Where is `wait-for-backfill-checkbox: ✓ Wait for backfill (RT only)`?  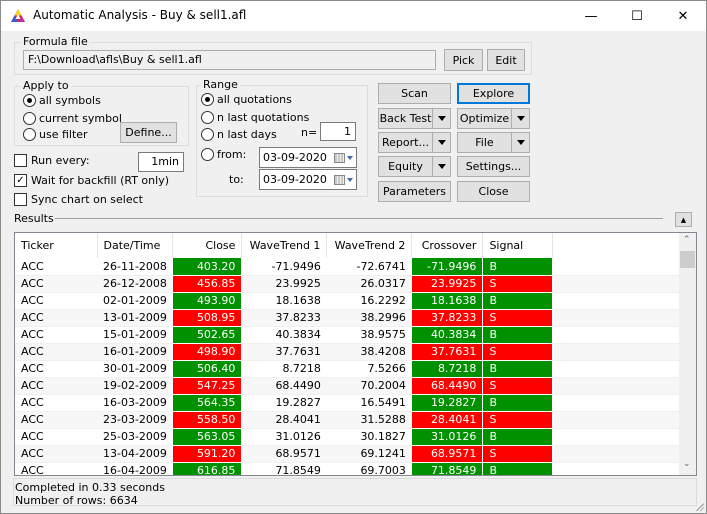
wait-for-backfill-checkbox: ✓ Wait for backfill (RT only) is located at coordinates (91, 180).